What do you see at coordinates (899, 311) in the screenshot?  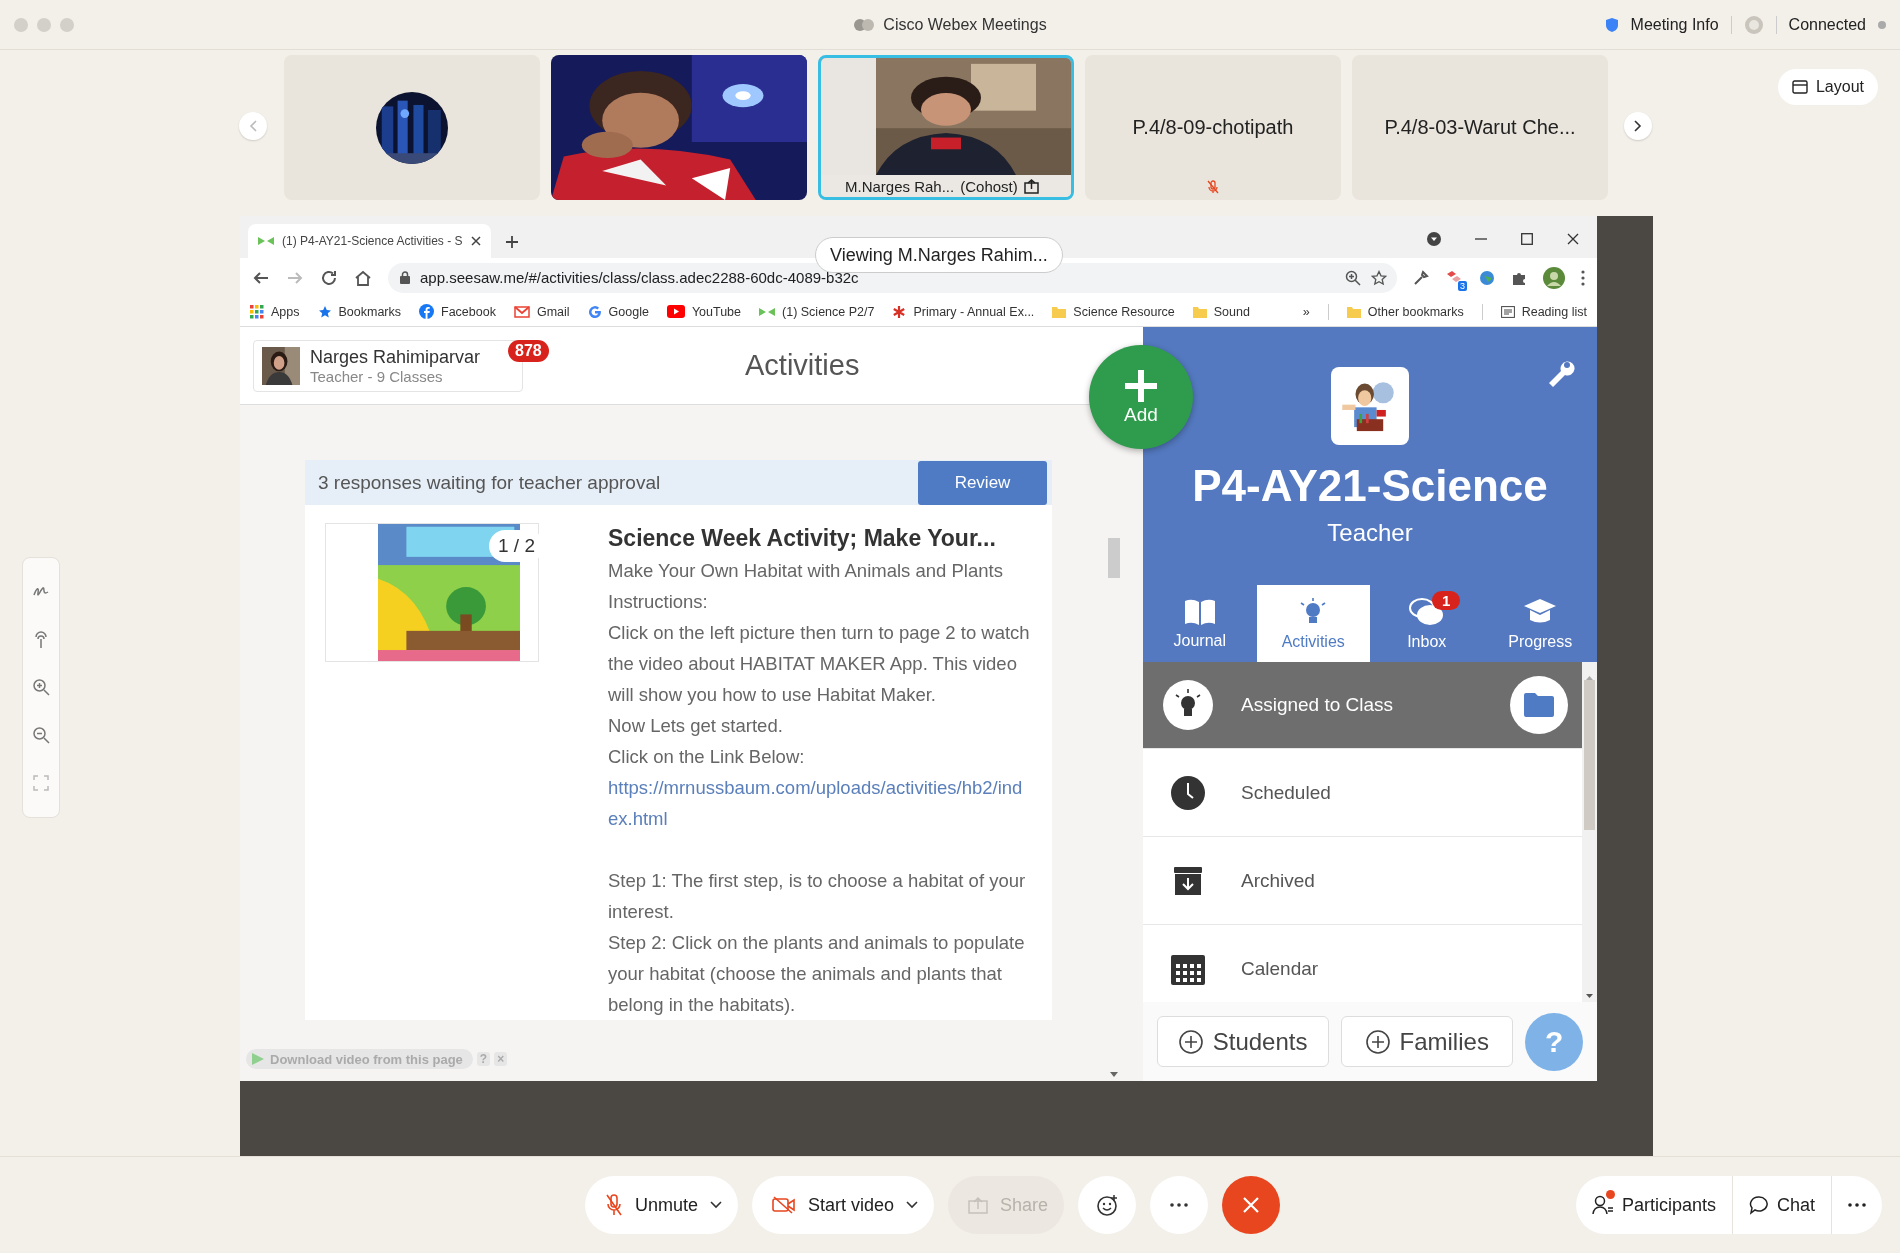 I see `asterisk-icon` at bounding box center [899, 311].